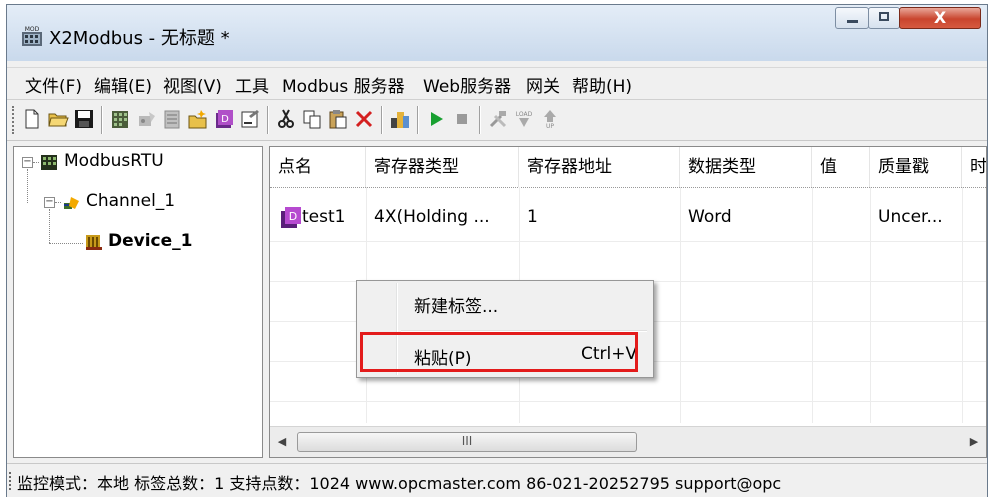 Image resolution: width=995 pixels, height=502 pixels. I want to click on svg-text: LOAD, so click(524, 114).